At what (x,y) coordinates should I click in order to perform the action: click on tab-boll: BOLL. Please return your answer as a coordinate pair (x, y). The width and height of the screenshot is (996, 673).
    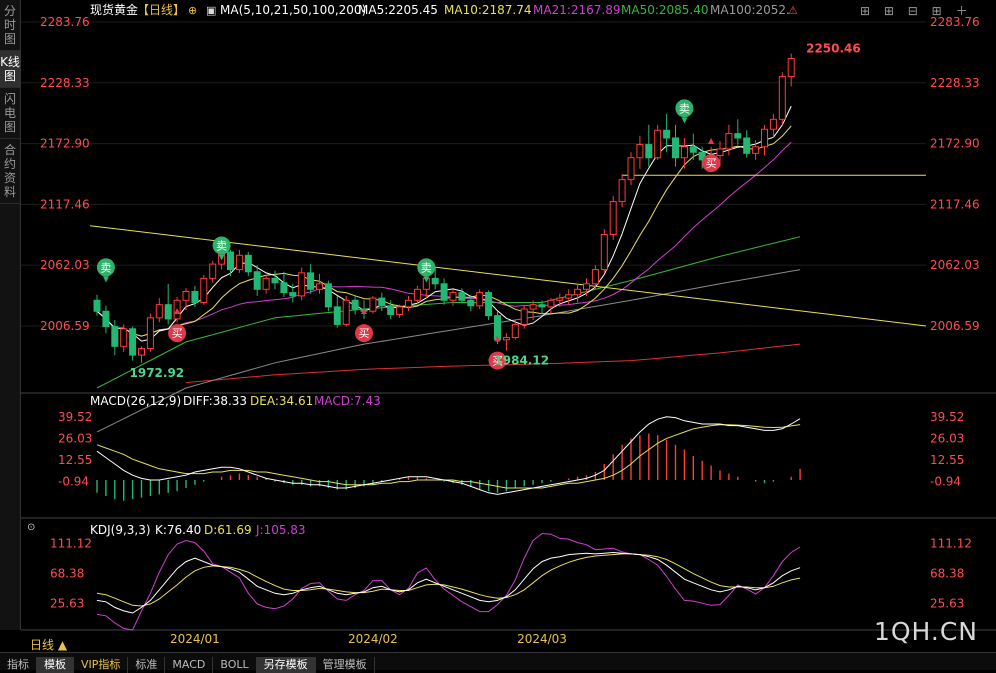
    Looking at the image, I should click on (235, 665).